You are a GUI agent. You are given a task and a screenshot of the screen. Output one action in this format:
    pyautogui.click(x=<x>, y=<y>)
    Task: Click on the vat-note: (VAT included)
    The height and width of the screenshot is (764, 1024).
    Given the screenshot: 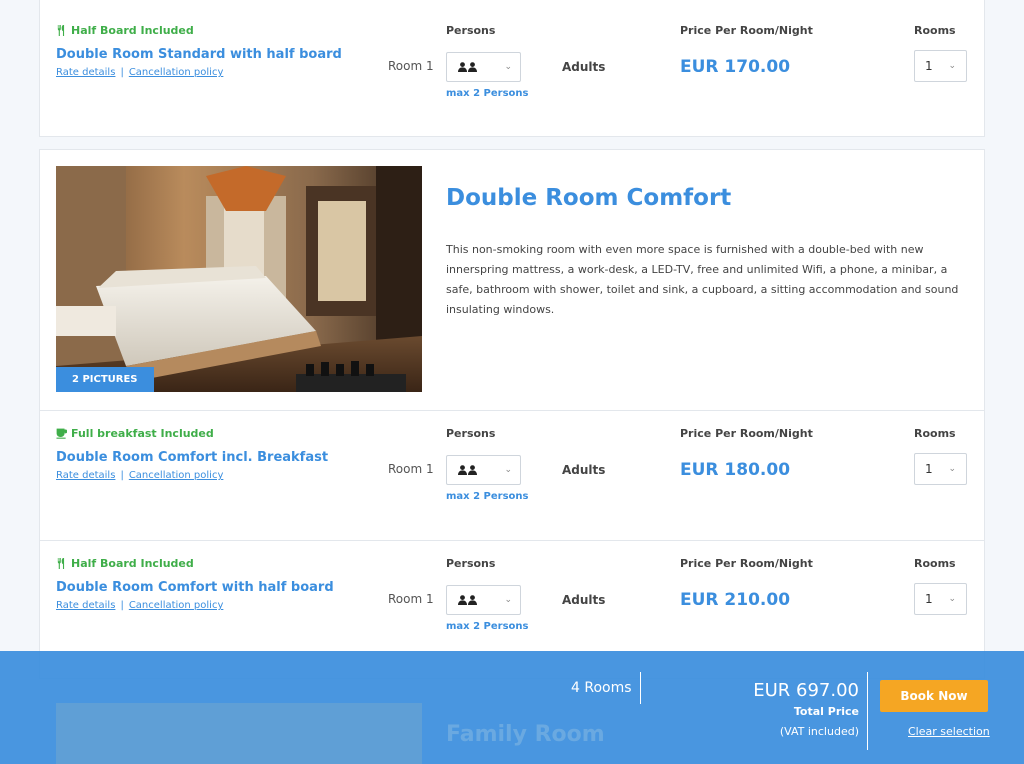 What is the action you would take?
    pyautogui.click(x=819, y=731)
    